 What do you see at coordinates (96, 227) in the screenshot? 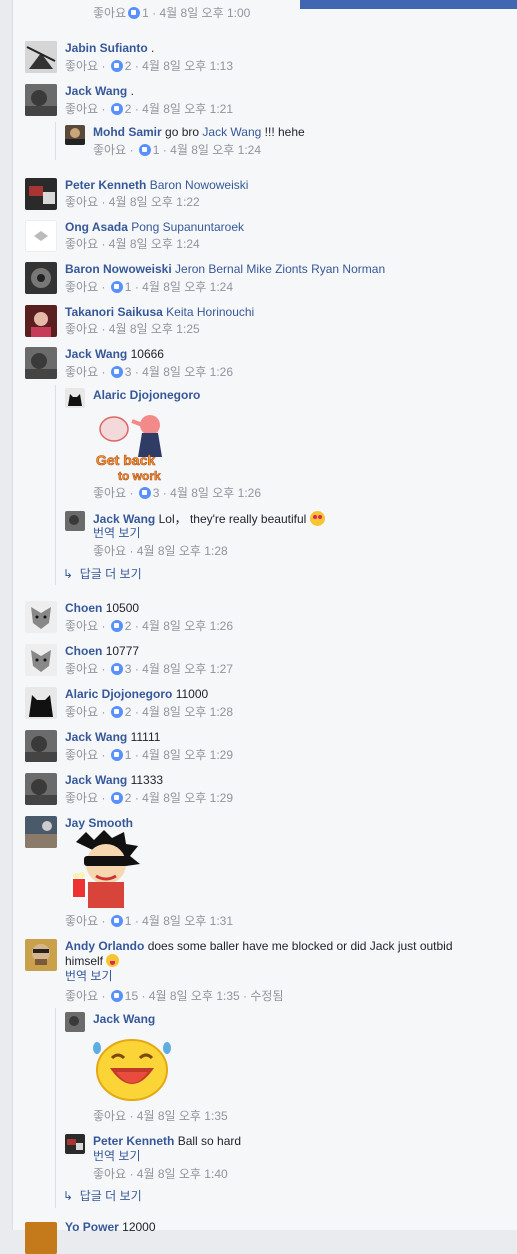
I see `author-name: Ong Asada` at bounding box center [96, 227].